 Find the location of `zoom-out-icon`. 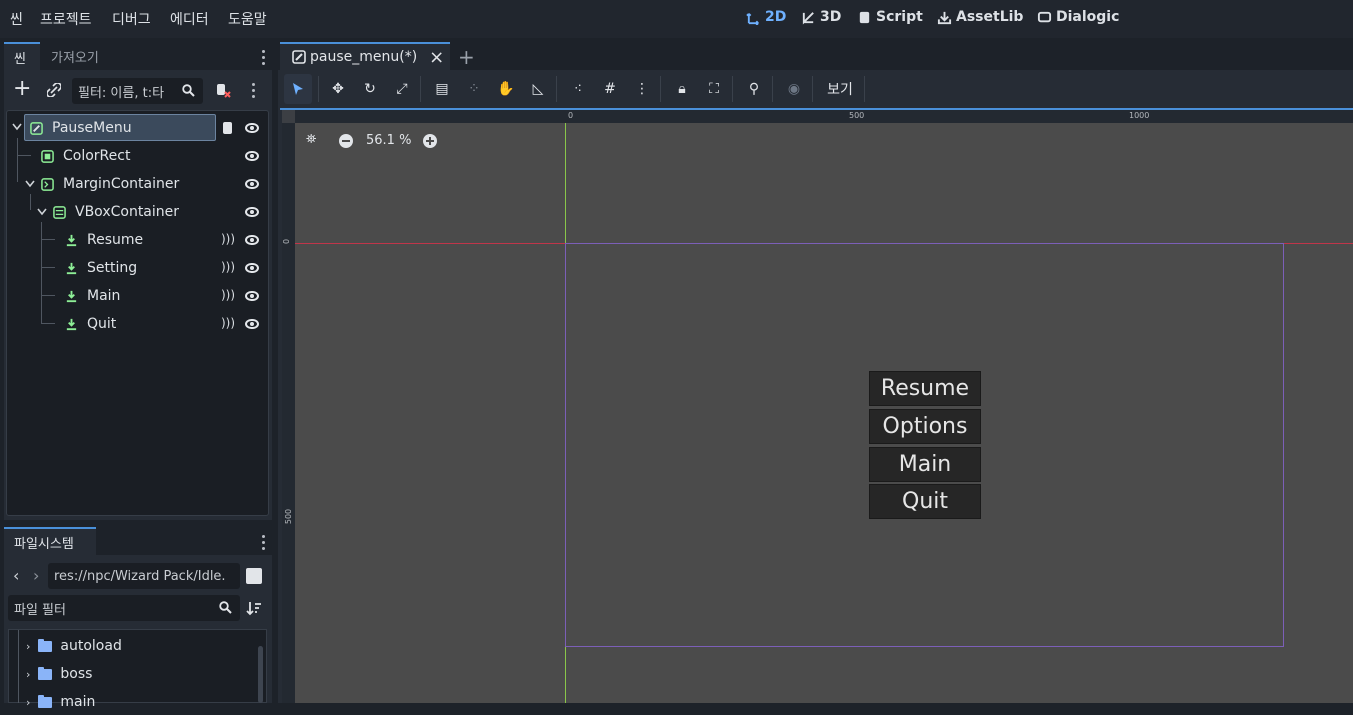

zoom-out-icon is located at coordinates (346, 141).